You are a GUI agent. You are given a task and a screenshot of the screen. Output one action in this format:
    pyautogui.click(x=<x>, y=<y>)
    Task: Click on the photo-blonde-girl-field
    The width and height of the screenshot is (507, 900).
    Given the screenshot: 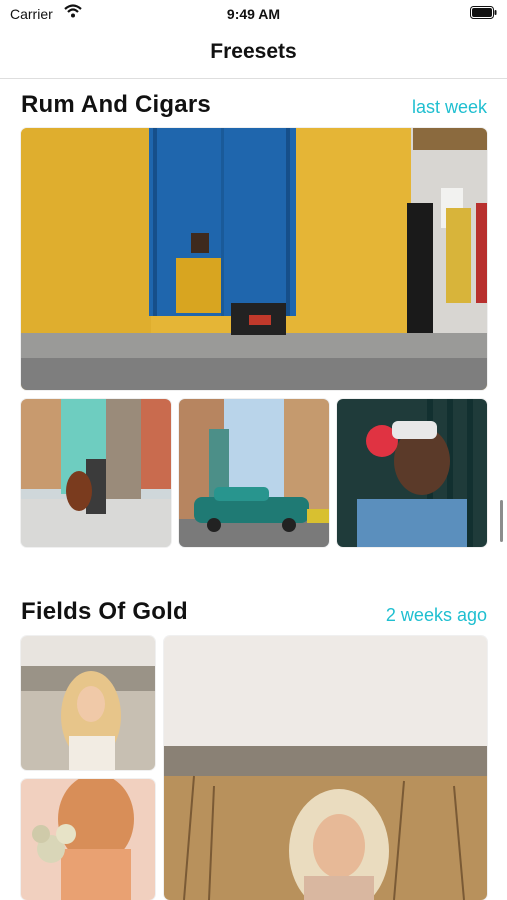 What is the action you would take?
    pyautogui.click(x=88, y=703)
    